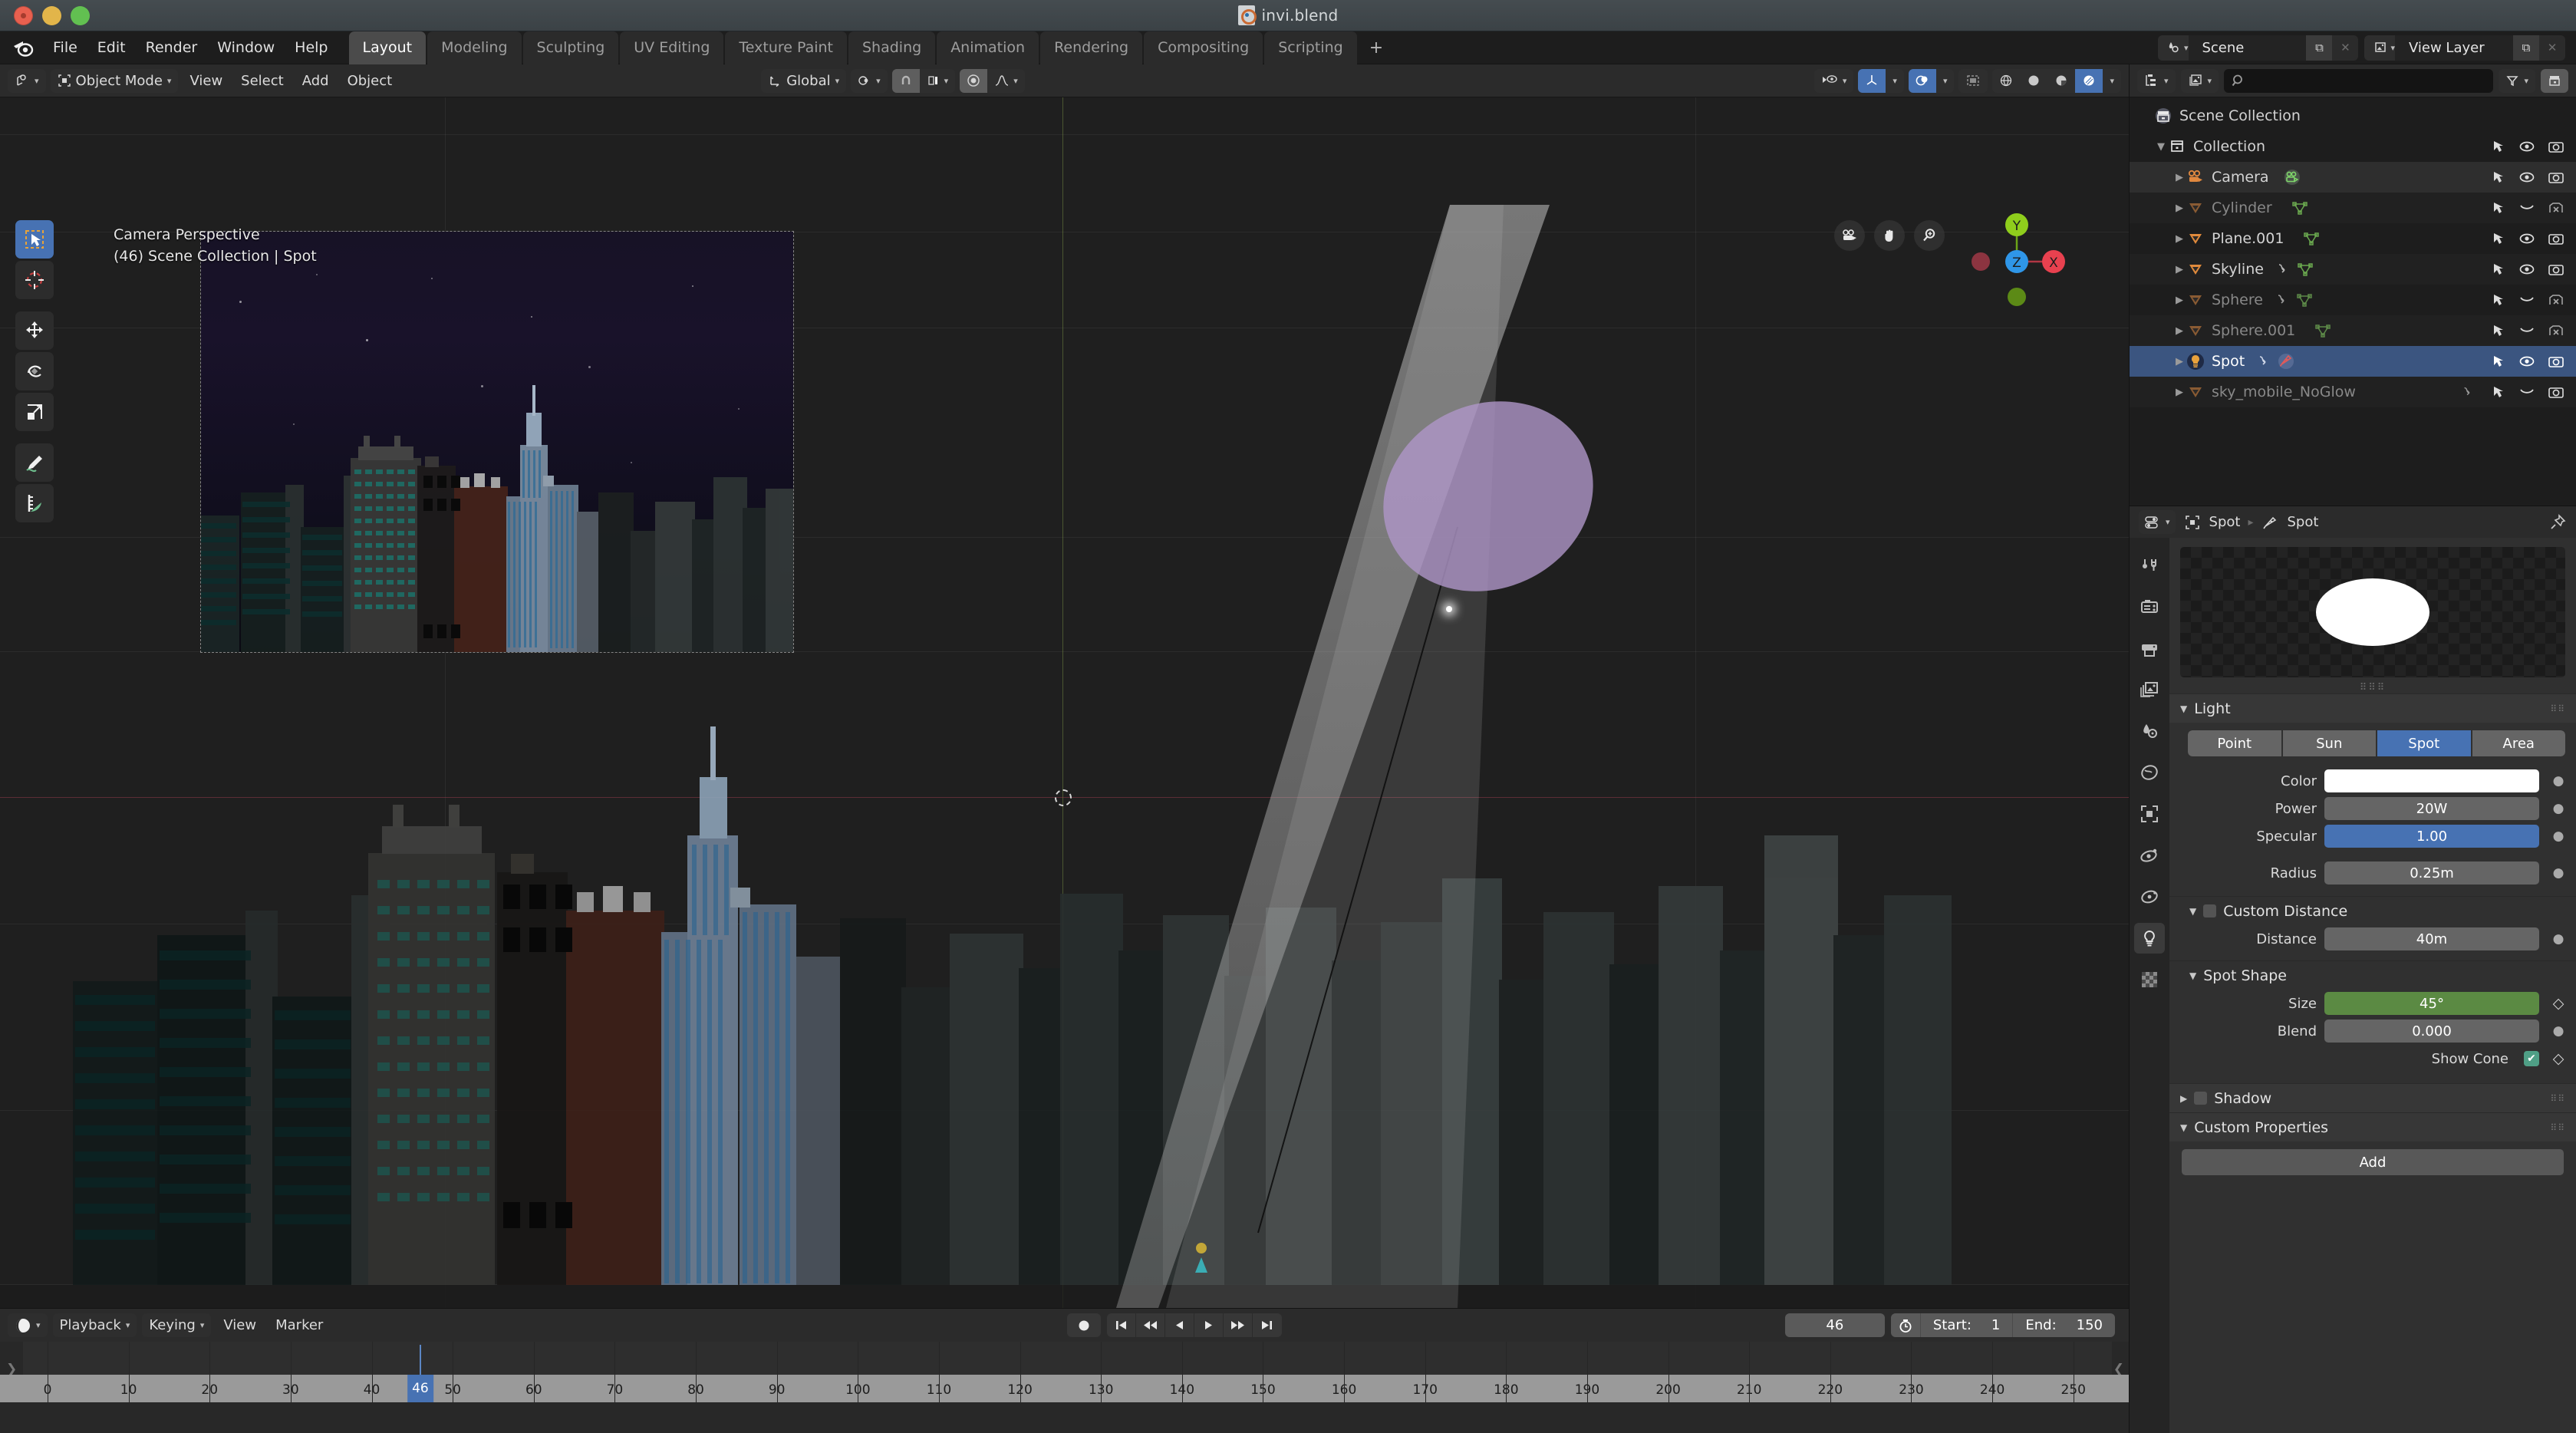 This screenshot has height=1433, width=2576. Describe the element at coordinates (34, 412) in the screenshot. I see `tool-scale` at that location.